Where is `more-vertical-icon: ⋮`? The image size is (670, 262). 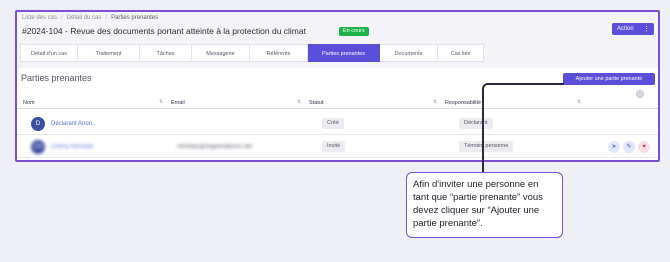
more-vertical-icon: ⋮ is located at coordinates (646, 29).